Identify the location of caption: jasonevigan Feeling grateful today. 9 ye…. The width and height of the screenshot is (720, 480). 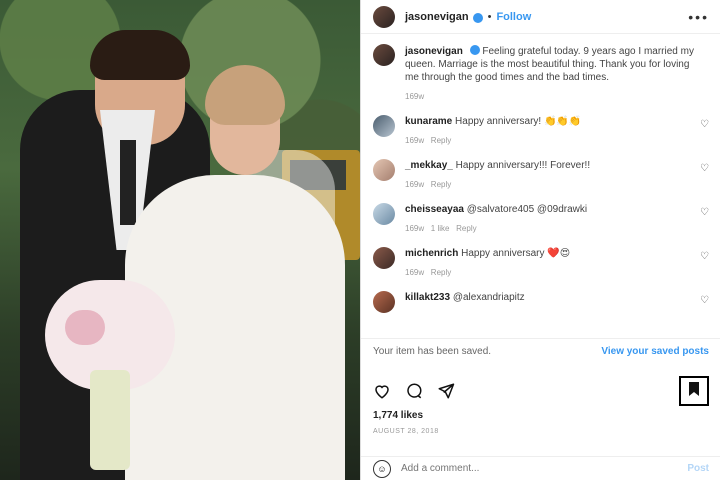
(541, 73).